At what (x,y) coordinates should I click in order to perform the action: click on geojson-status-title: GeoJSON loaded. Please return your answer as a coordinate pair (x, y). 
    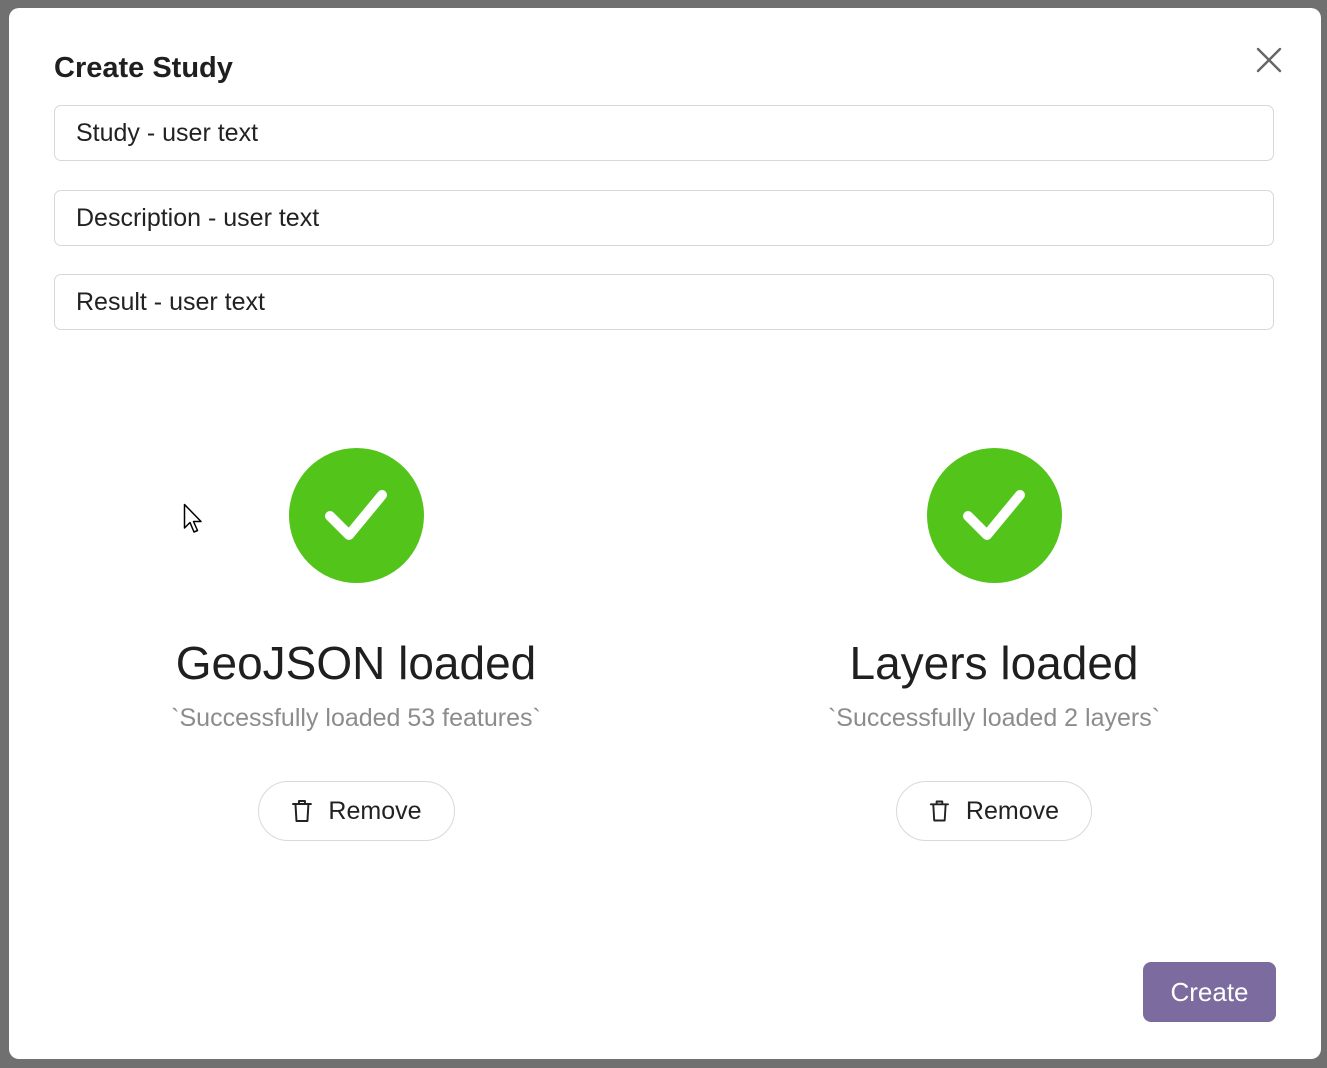
    Looking at the image, I should click on (356, 663).